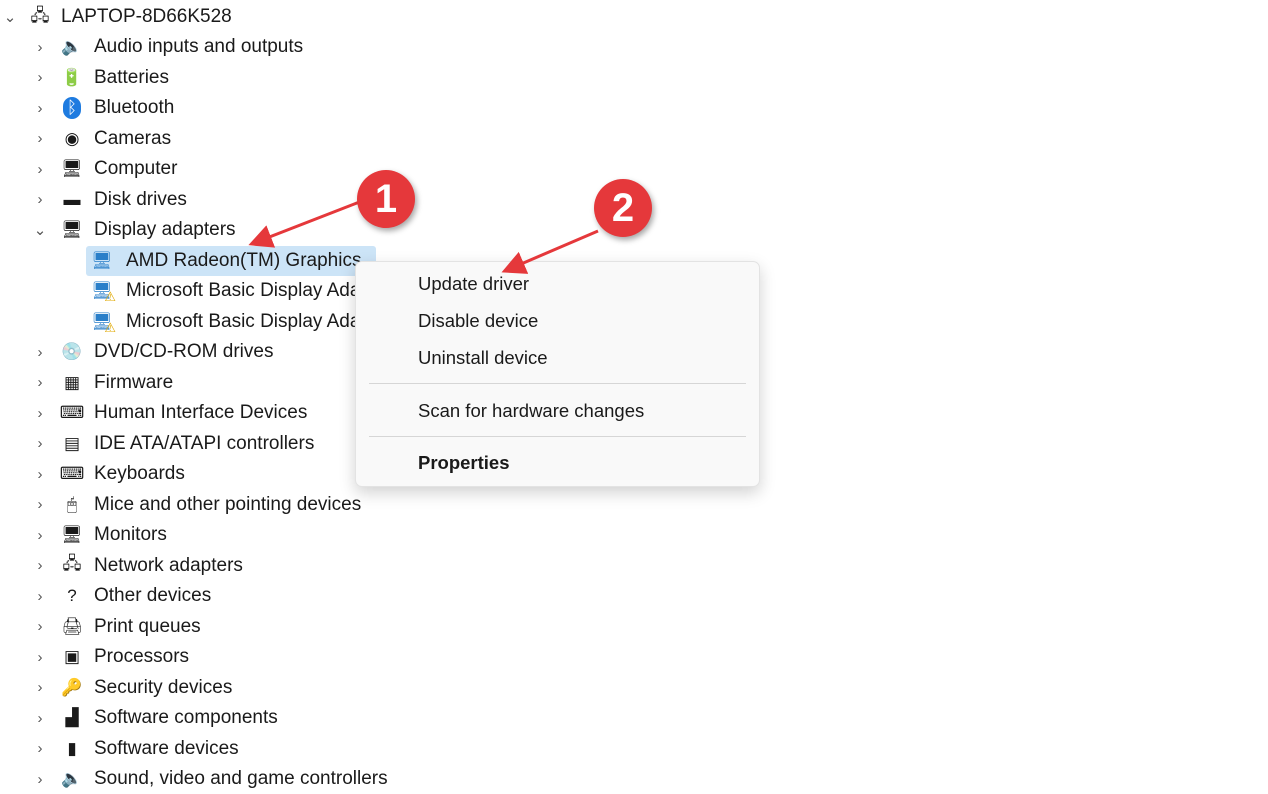  Describe the element at coordinates (423, 236) in the screenshot. I see `annotation-arrows` at that location.